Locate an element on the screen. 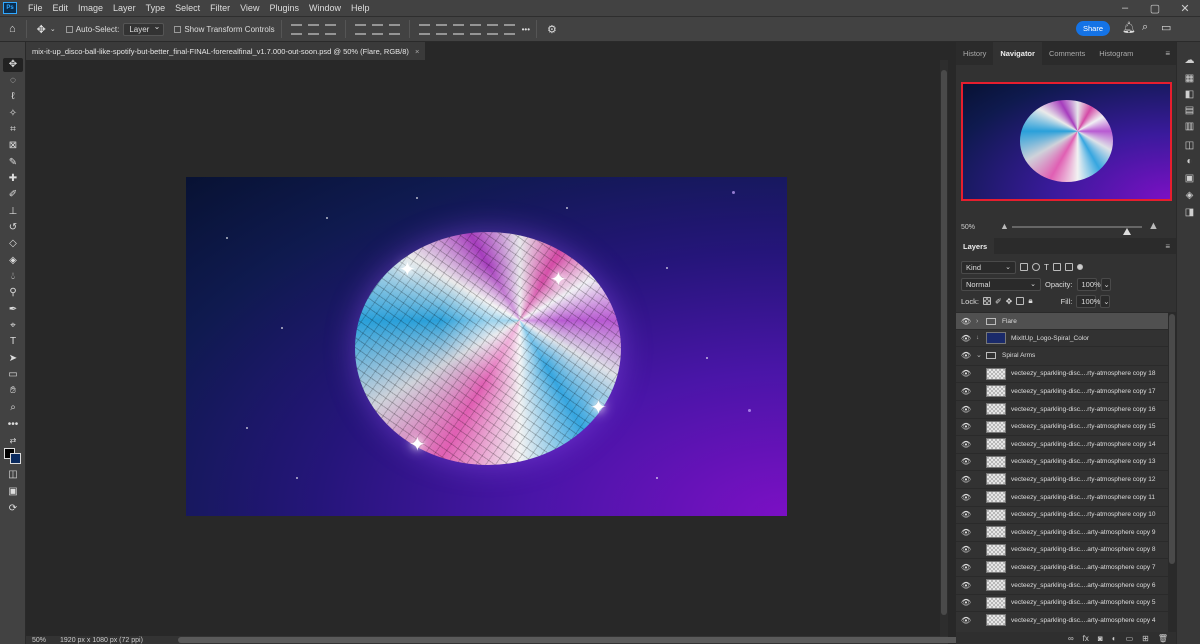  vertical-scrollbar is located at coordinates (944, 348).